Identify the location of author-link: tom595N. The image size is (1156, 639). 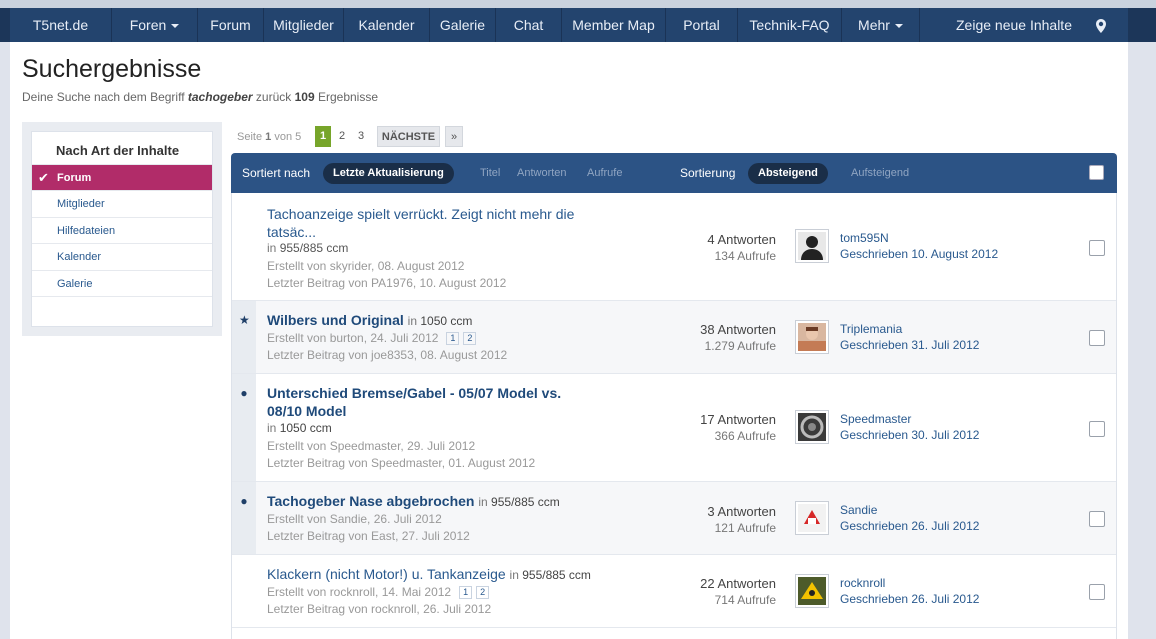
(864, 238).